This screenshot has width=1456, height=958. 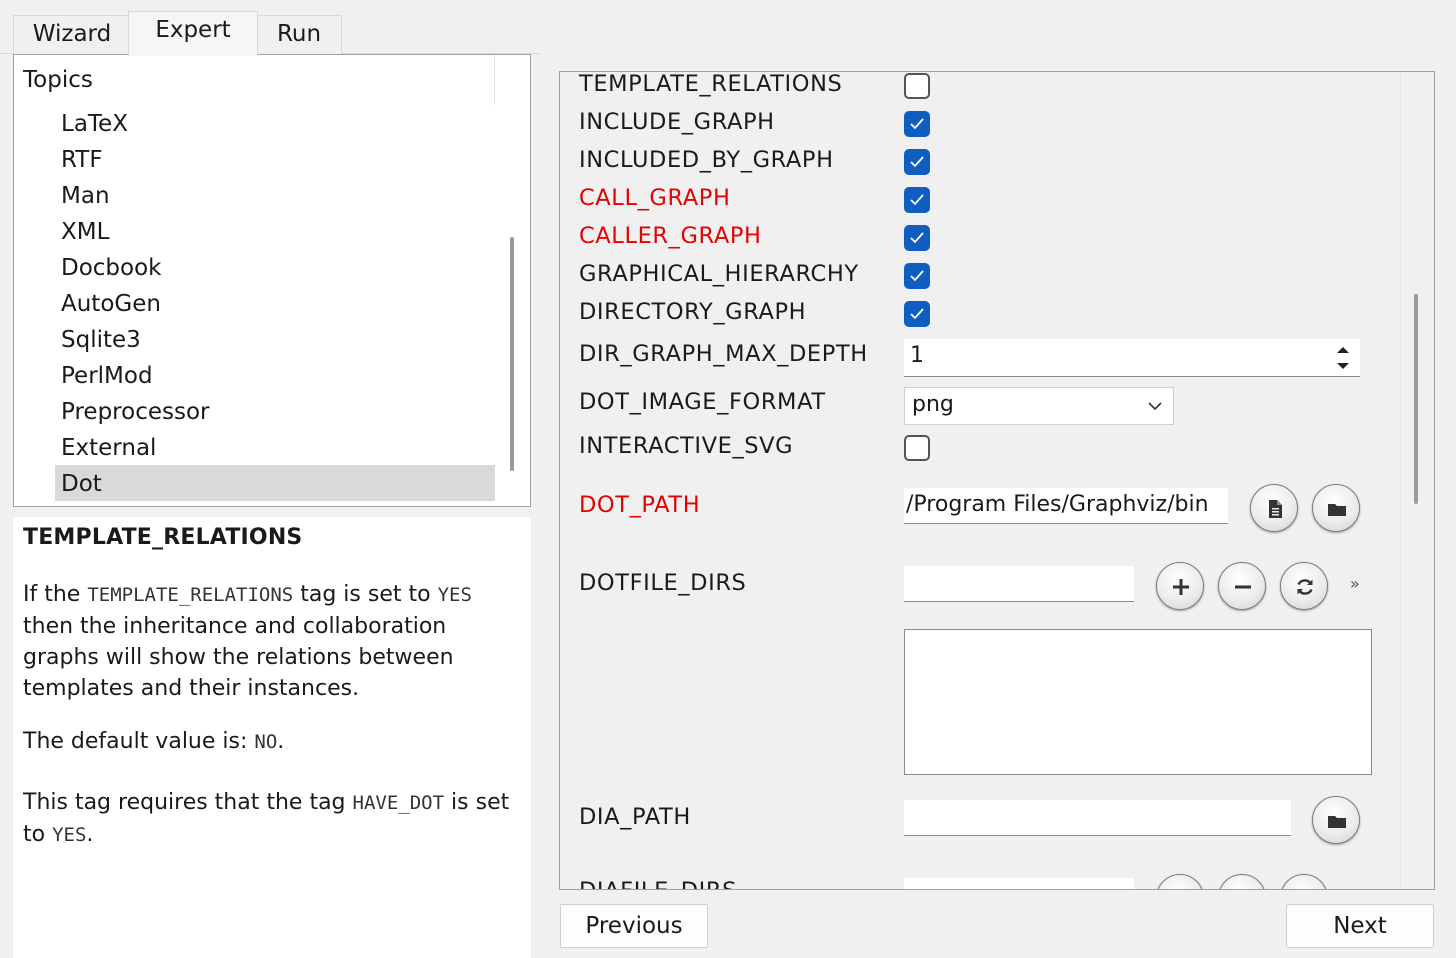 I want to click on tab-run-label: Run, so click(x=299, y=34).